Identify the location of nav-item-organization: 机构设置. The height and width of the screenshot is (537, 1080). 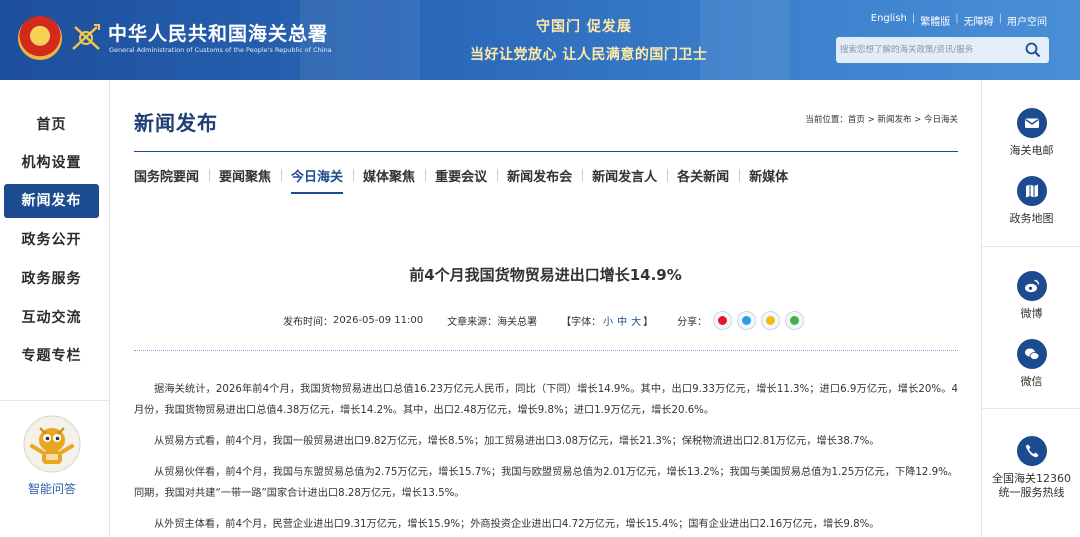
(51, 163).